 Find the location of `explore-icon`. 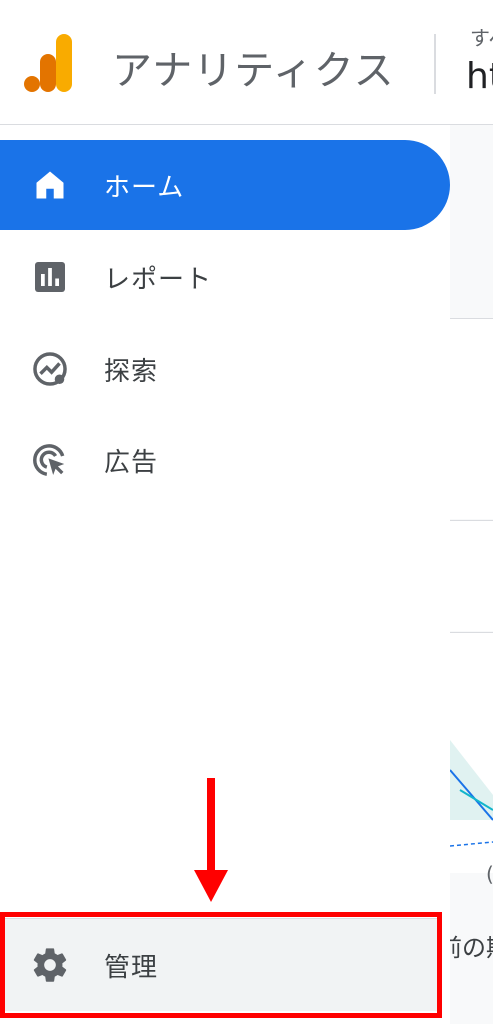

explore-icon is located at coordinates (50, 369).